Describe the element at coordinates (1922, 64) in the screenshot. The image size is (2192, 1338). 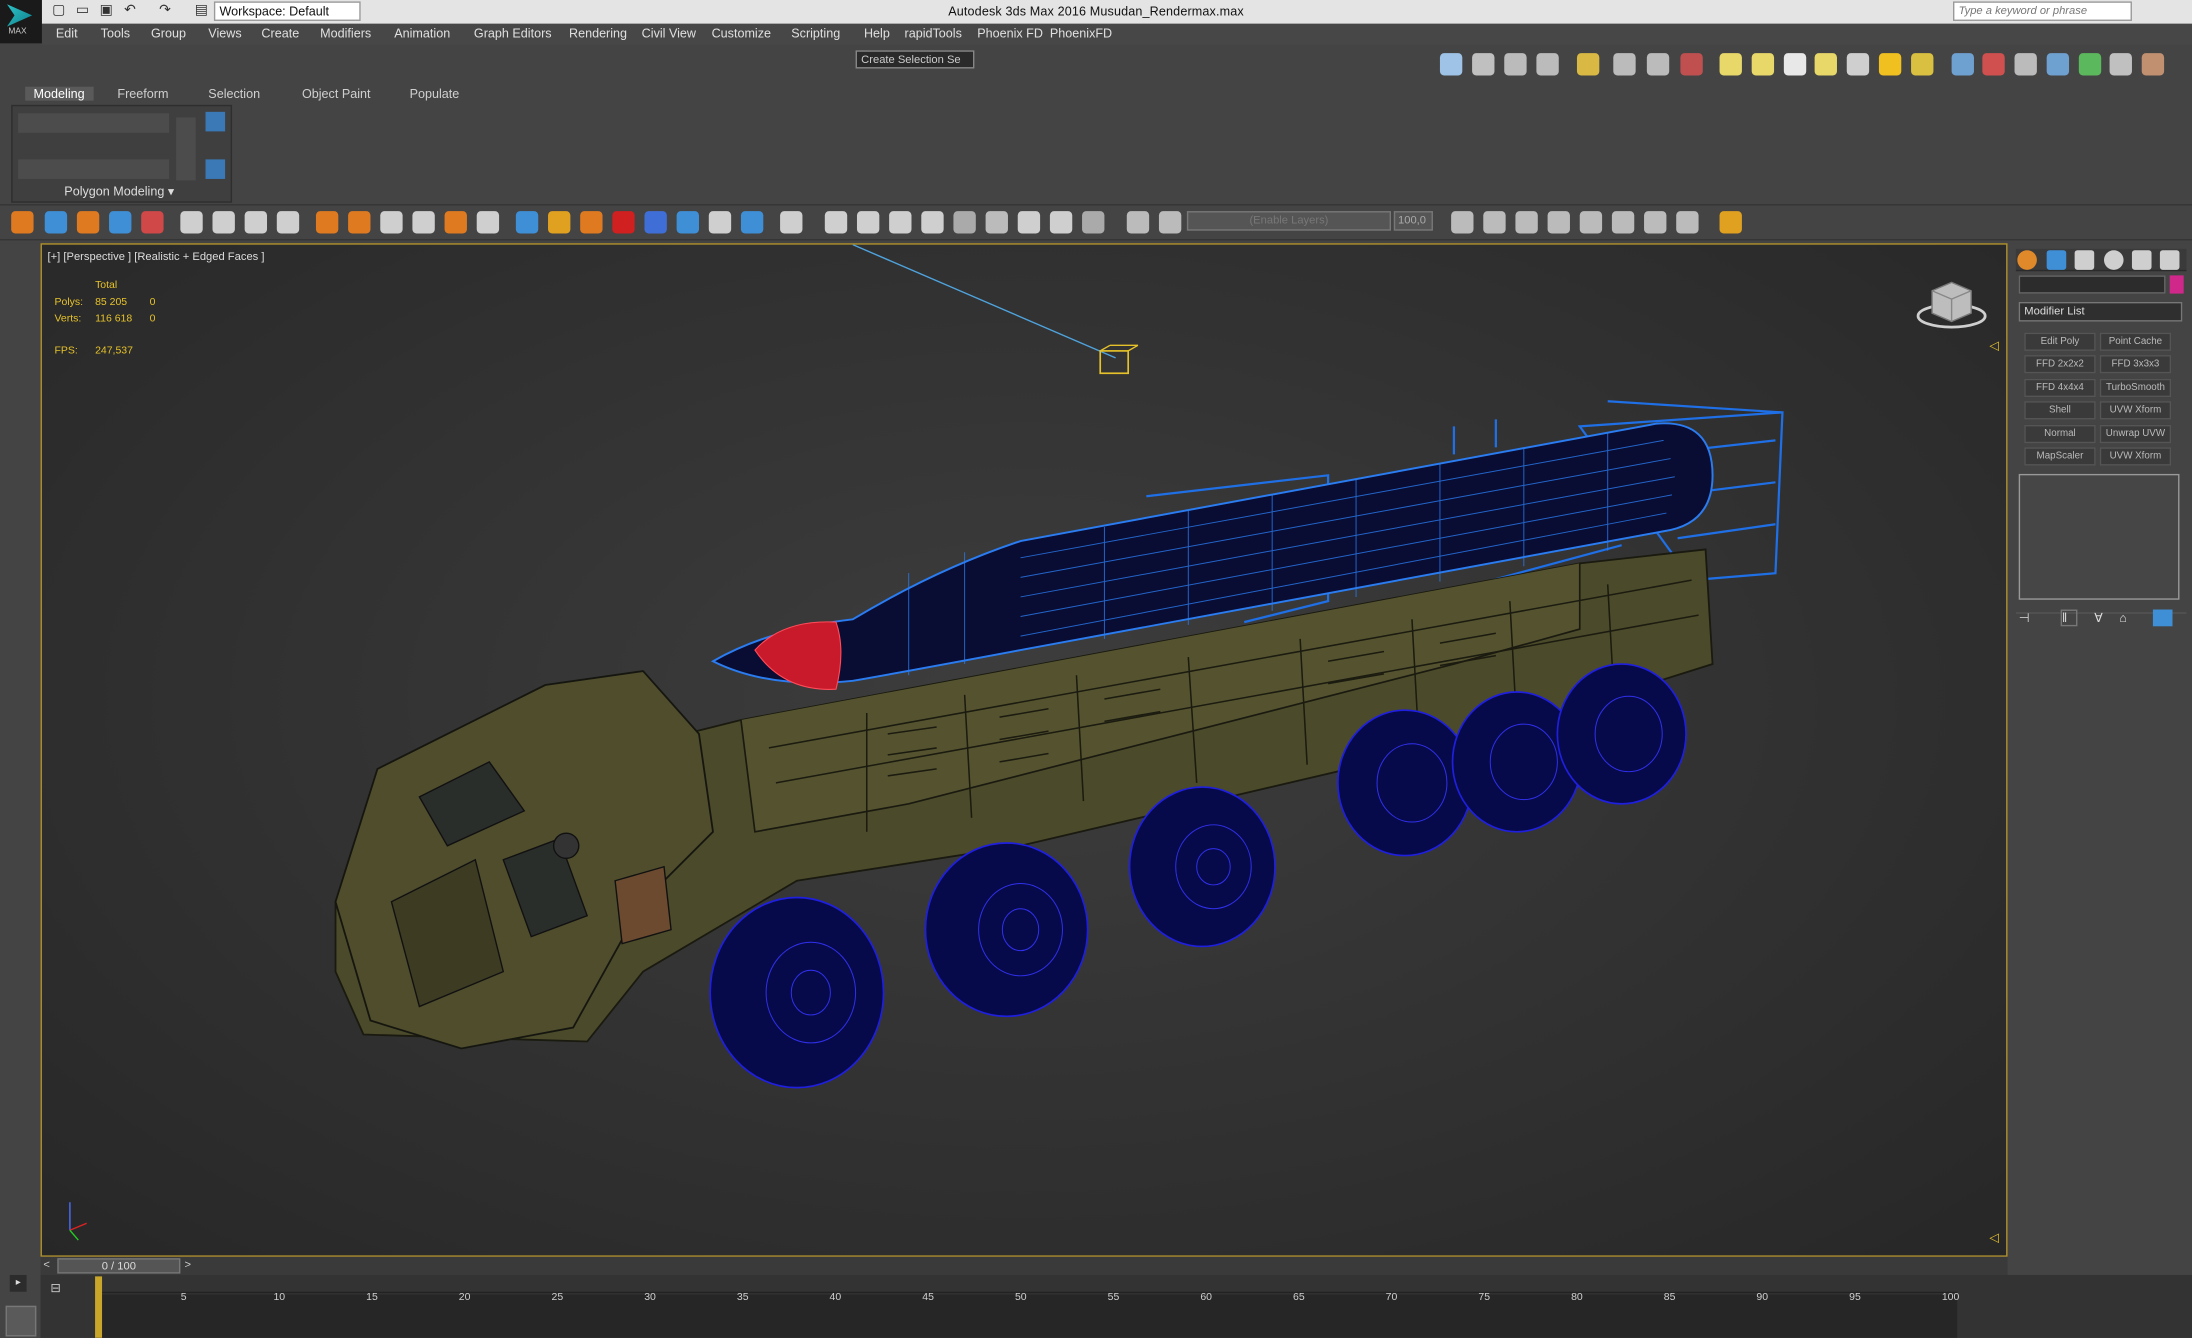
I see `sky-light-icon` at that location.